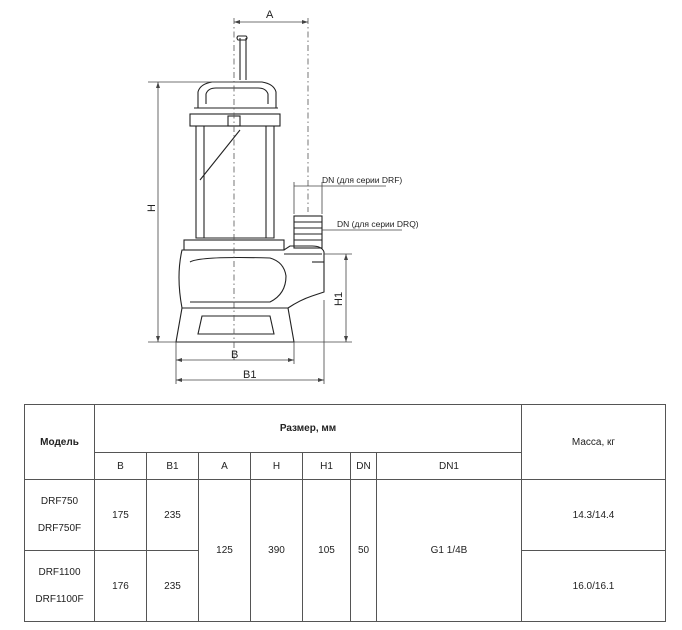  What do you see at coordinates (593, 515) in the screenshot?
I see `value-mass: 14.3/14.4` at bounding box center [593, 515].